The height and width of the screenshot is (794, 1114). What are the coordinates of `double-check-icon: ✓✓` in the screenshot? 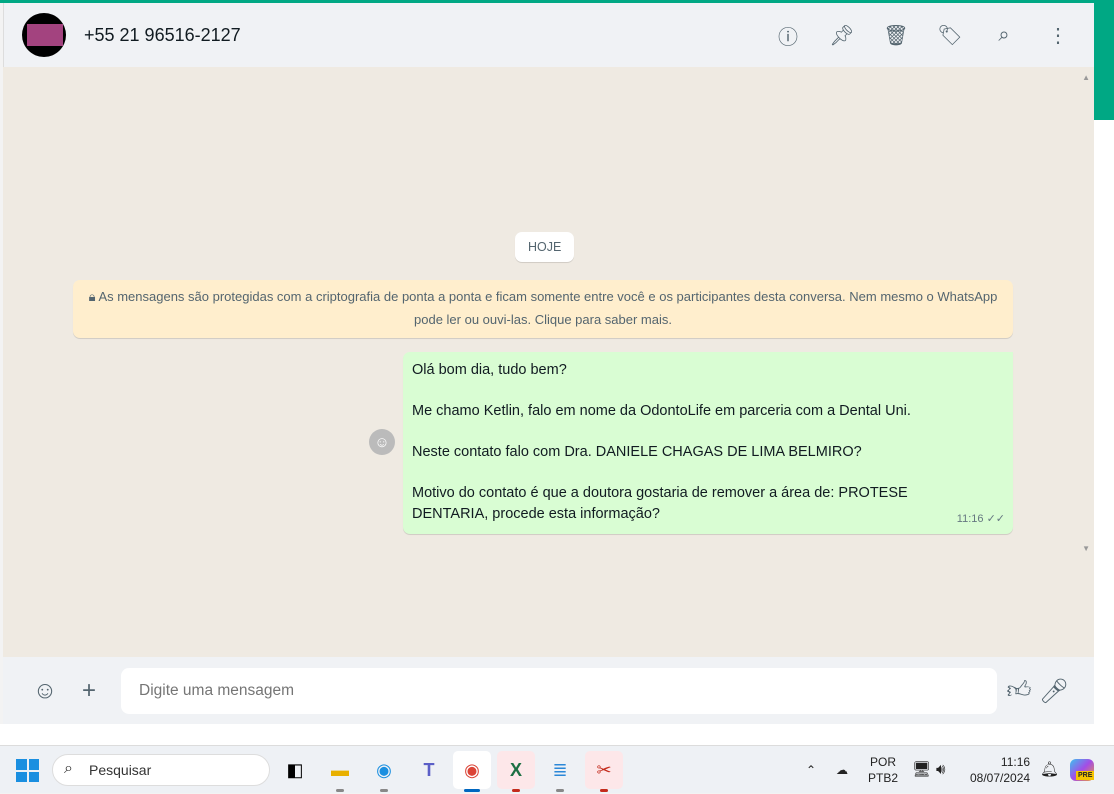 It's located at (995, 518).